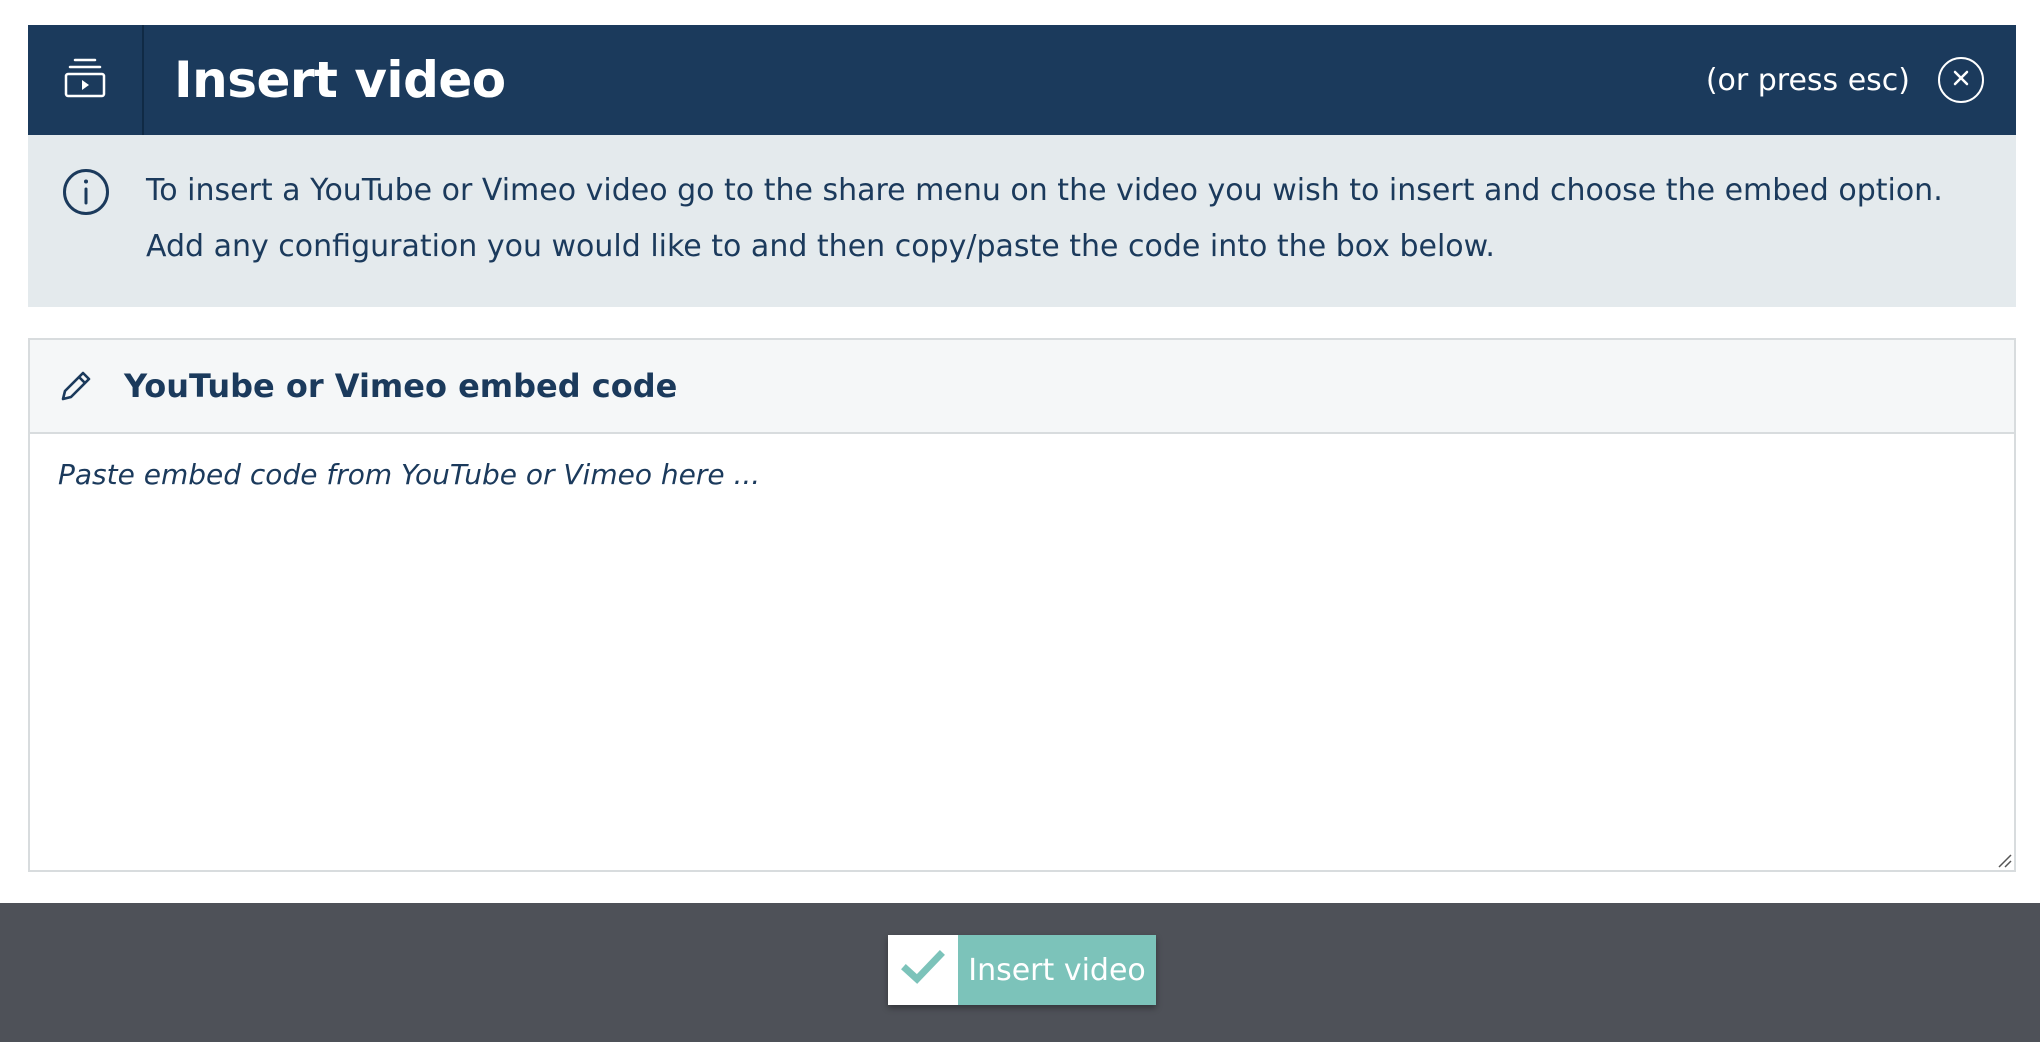 The height and width of the screenshot is (1042, 2040). Describe the element at coordinates (340, 80) in the screenshot. I see `dialog-title: Insert video` at that location.